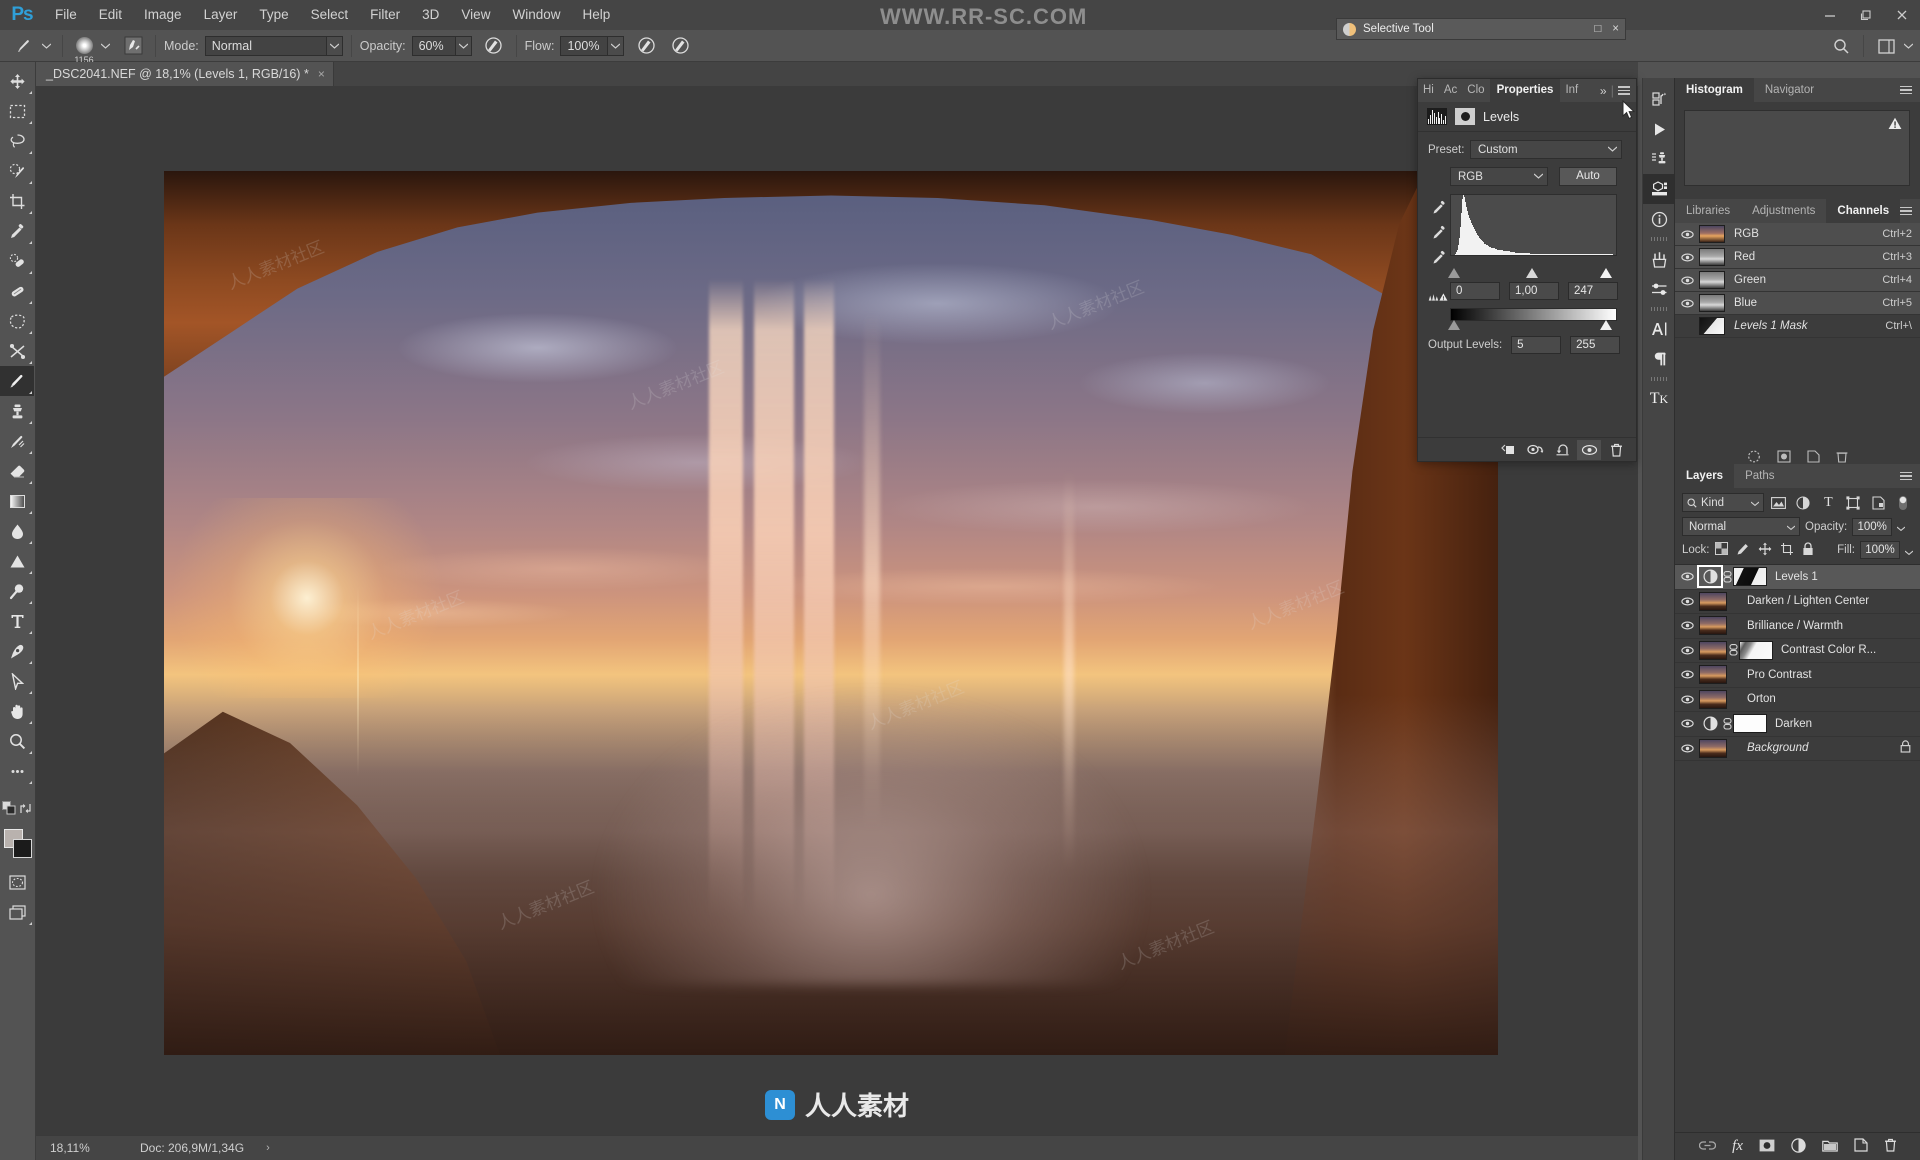 The image size is (1920, 1160). I want to click on lock-all-icon, so click(1808, 550).